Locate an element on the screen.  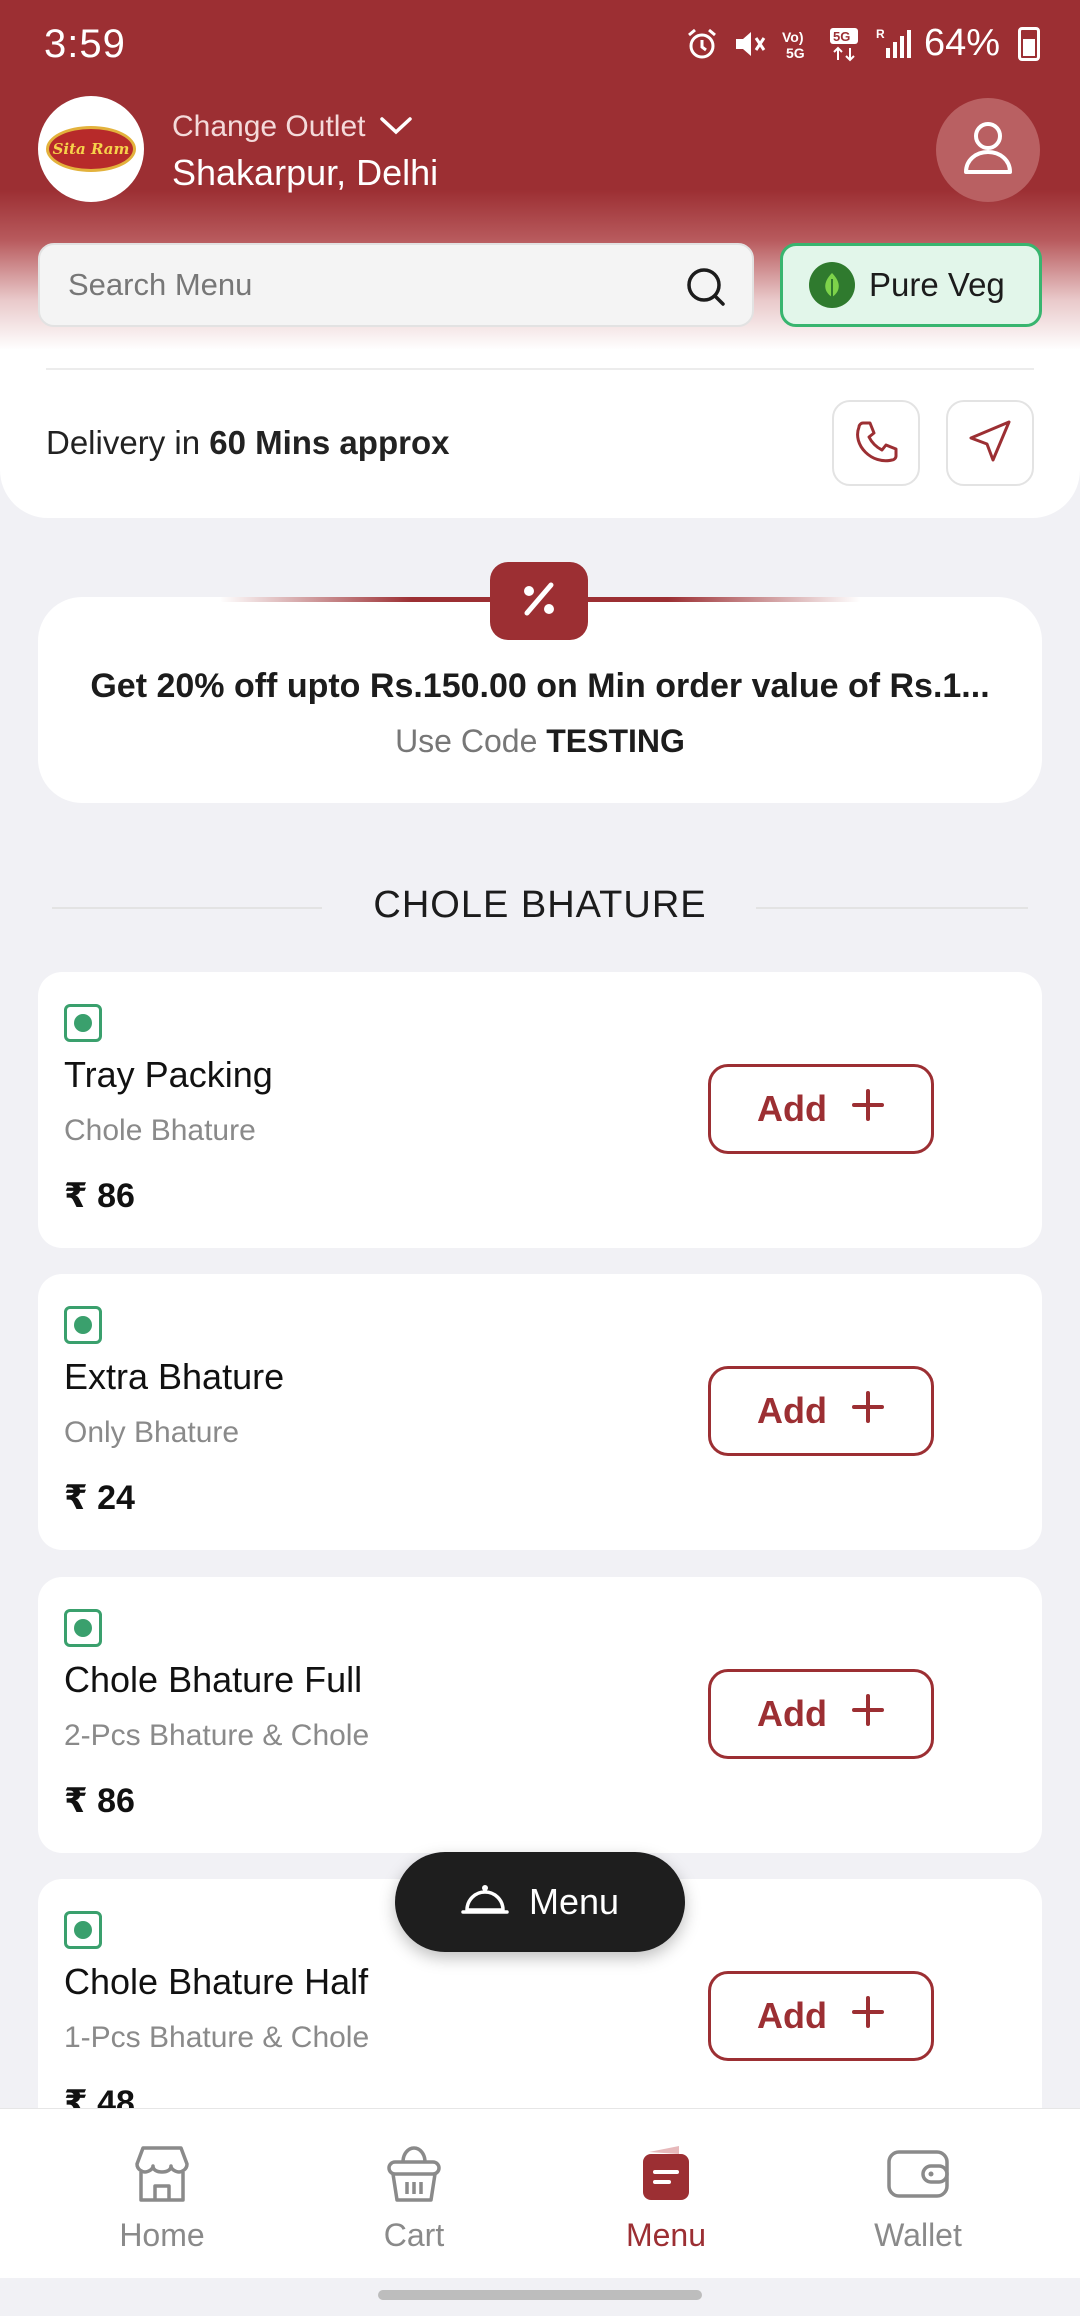
user-icon is located at coordinates (988, 150).